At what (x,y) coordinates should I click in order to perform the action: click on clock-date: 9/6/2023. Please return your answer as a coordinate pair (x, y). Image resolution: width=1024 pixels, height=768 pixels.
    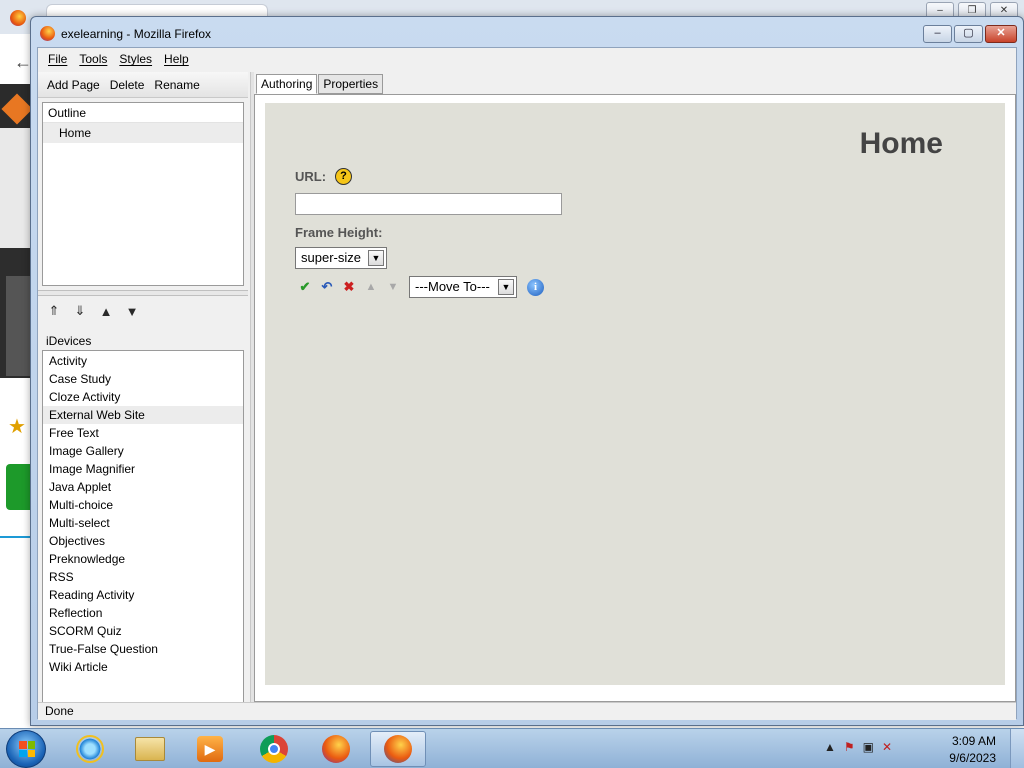
    Looking at the image, I should click on (972, 758).